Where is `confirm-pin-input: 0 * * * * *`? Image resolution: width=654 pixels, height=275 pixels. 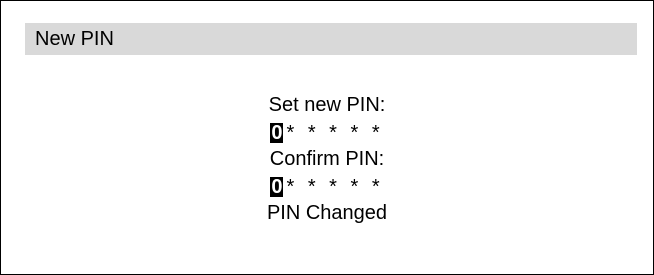 confirm-pin-input: 0 * * * * * is located at coordinates (326, 186).